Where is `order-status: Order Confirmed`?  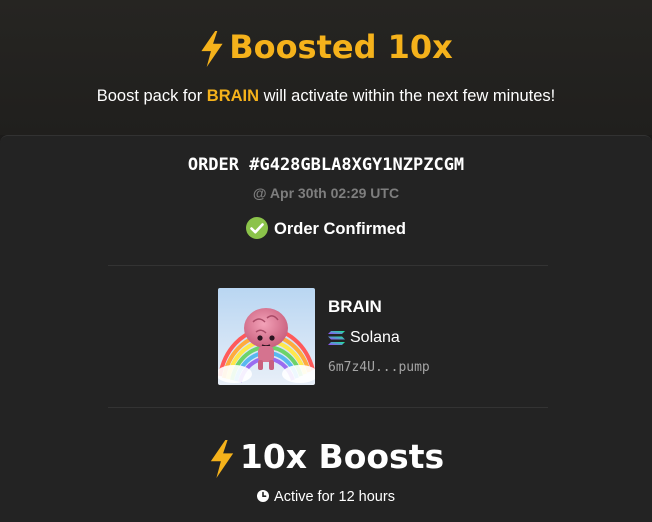
order-status: Order Confirmed is located at coordinates (326, 229).